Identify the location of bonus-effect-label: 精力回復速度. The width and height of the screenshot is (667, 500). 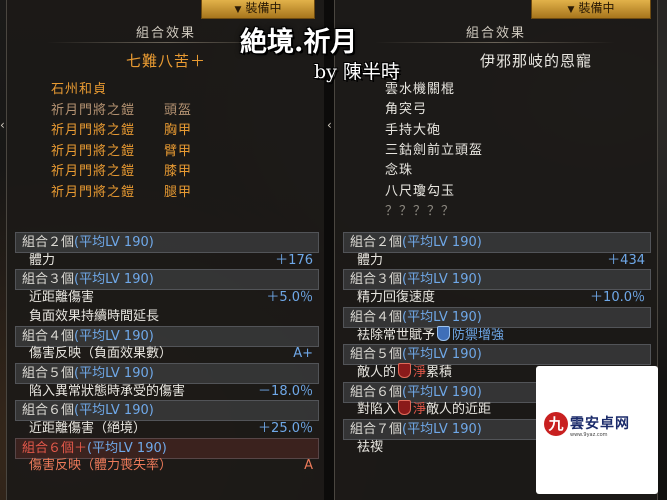
(396, 297).